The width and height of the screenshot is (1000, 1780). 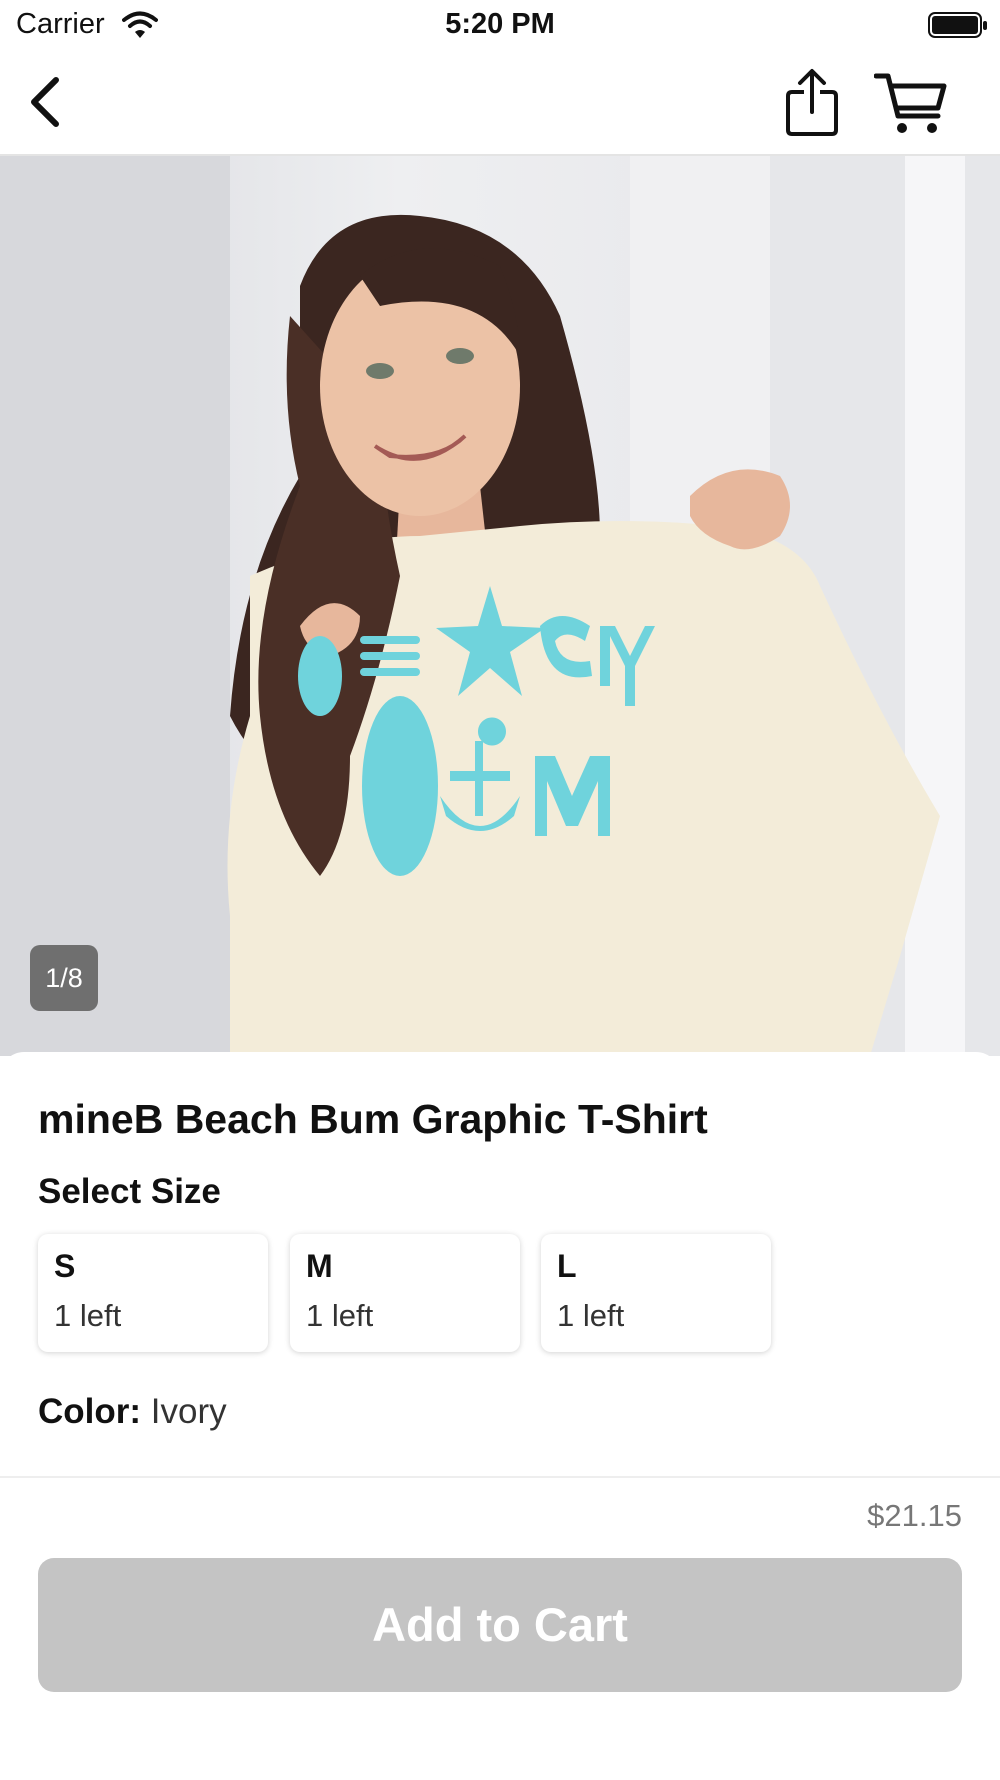 What do you see at coordinates (64, 978) in the screenshot?
I see `image-page-indicator: 1/8` at bounding box center [64, 978].